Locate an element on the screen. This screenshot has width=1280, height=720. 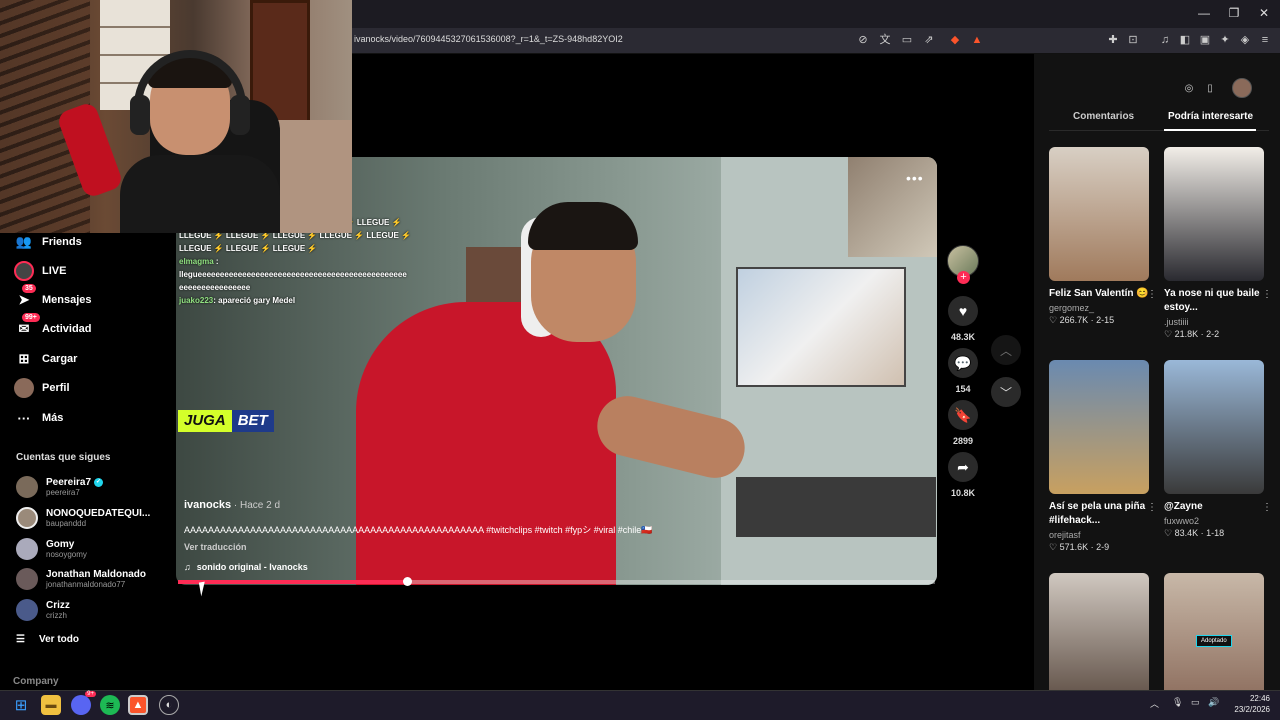
brave-browser-icon: ▲ is located at coordinates (138, 705).